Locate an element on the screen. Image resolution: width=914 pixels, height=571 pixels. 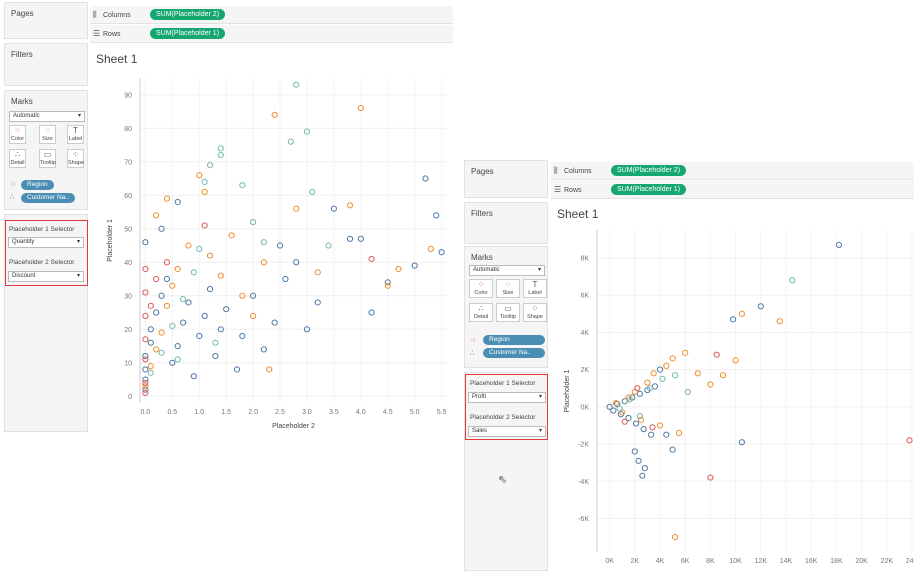
y-tick-label: -6K is located at coordinates (583, 519).